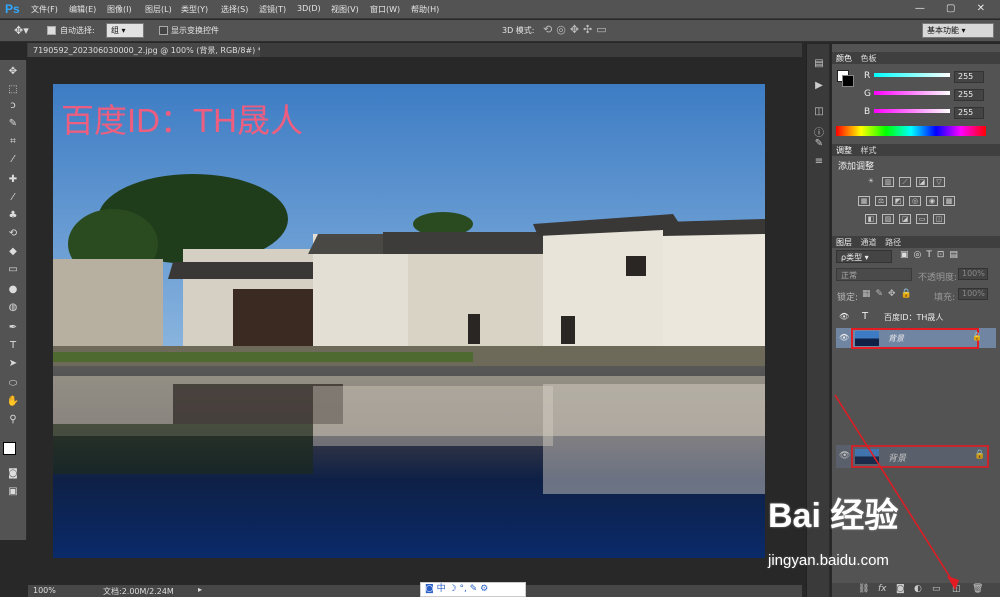  Describe the element at coordinates (13, 346) in the screenshot. I see `type-tool-icon: T` at that location.